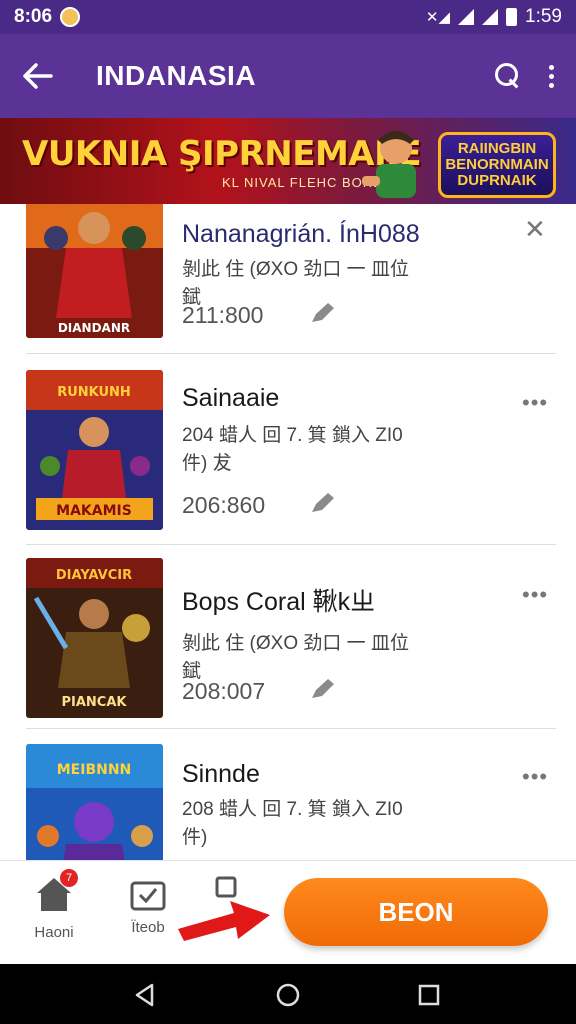 Image resolution: width=576 pixels, height=1024 pixels. I want to click on back-arrow-icon, so click(38, 76).